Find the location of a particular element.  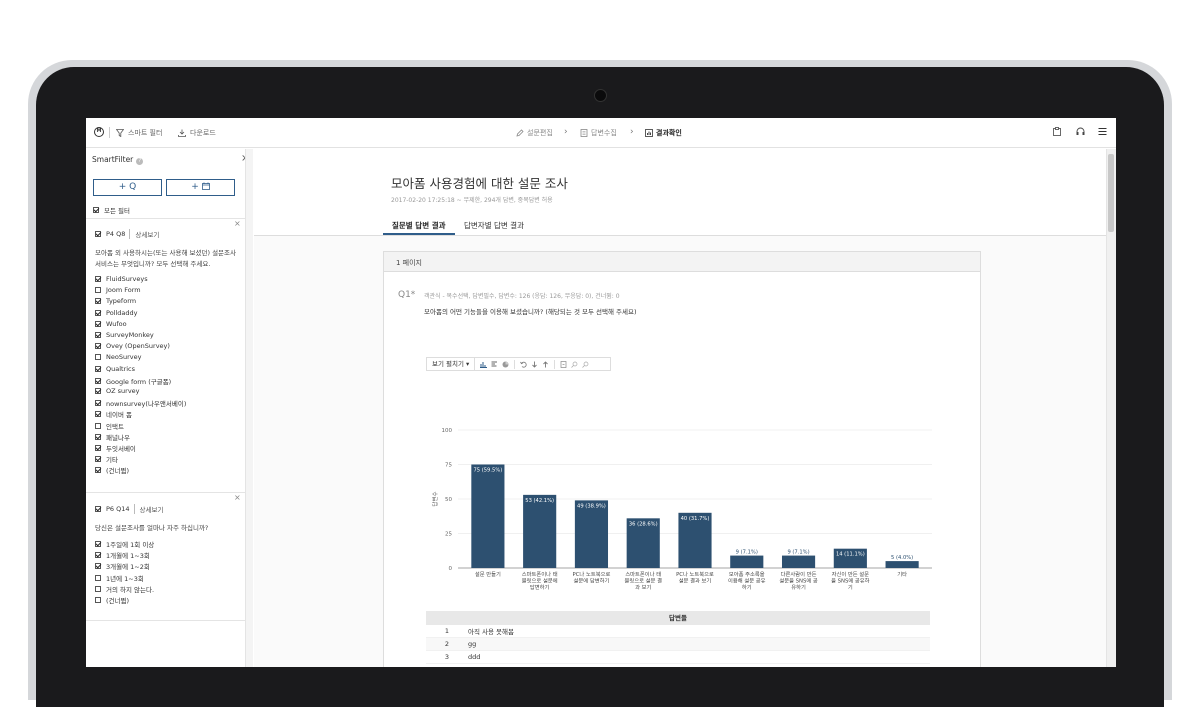

chart-icon is located at coordinates (649, 133).